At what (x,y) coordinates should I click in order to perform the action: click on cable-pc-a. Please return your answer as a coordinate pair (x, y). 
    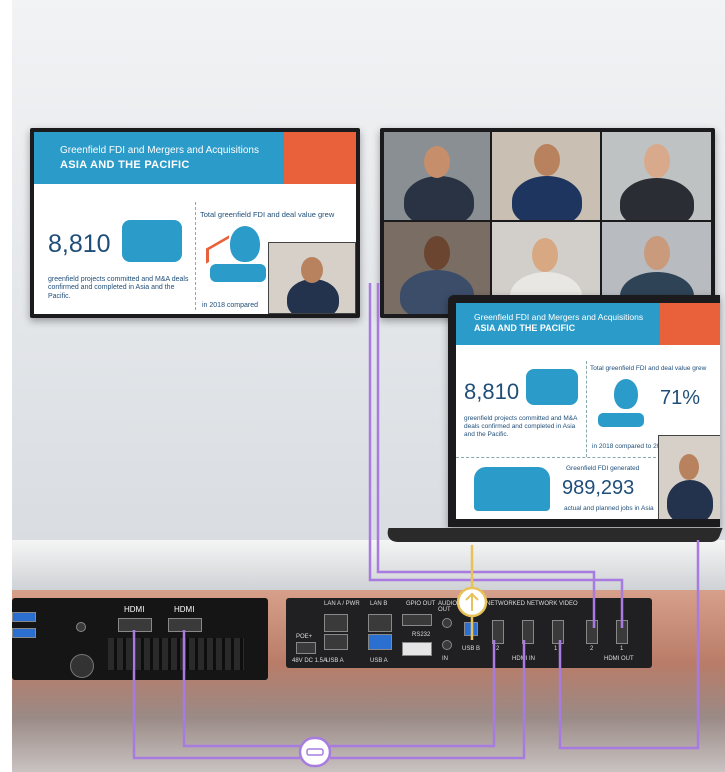
    Looking at the image, I should click on (216, 695).